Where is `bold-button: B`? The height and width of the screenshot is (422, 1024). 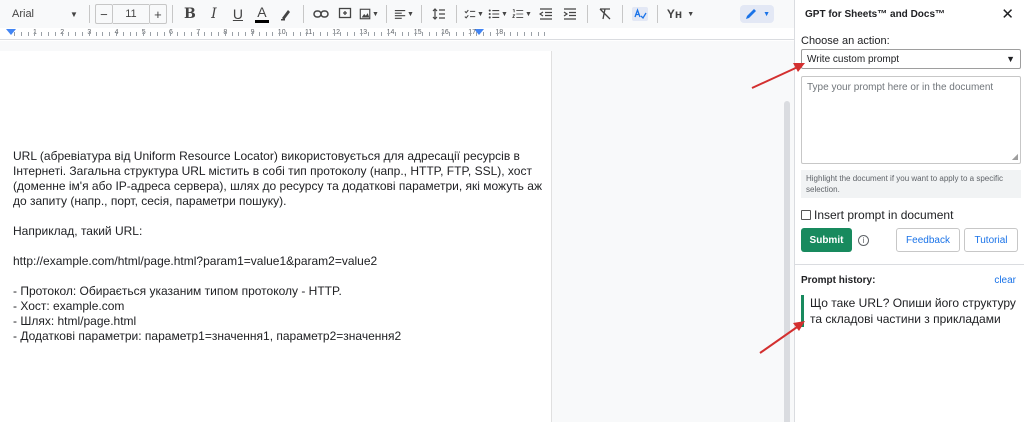 bold-button: B is located at coordinates (190, 14).